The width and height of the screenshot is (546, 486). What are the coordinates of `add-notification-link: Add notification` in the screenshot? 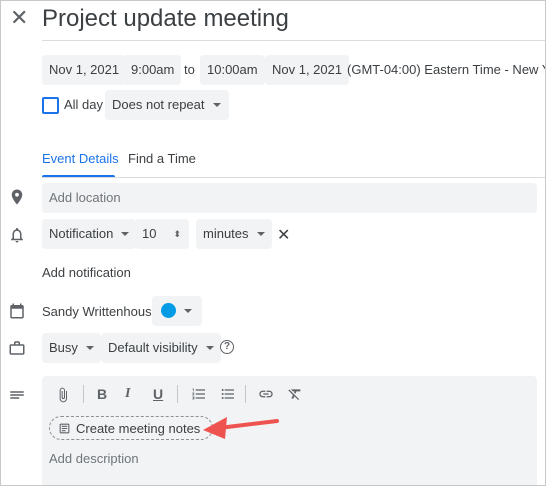 It's located at (86, 272).